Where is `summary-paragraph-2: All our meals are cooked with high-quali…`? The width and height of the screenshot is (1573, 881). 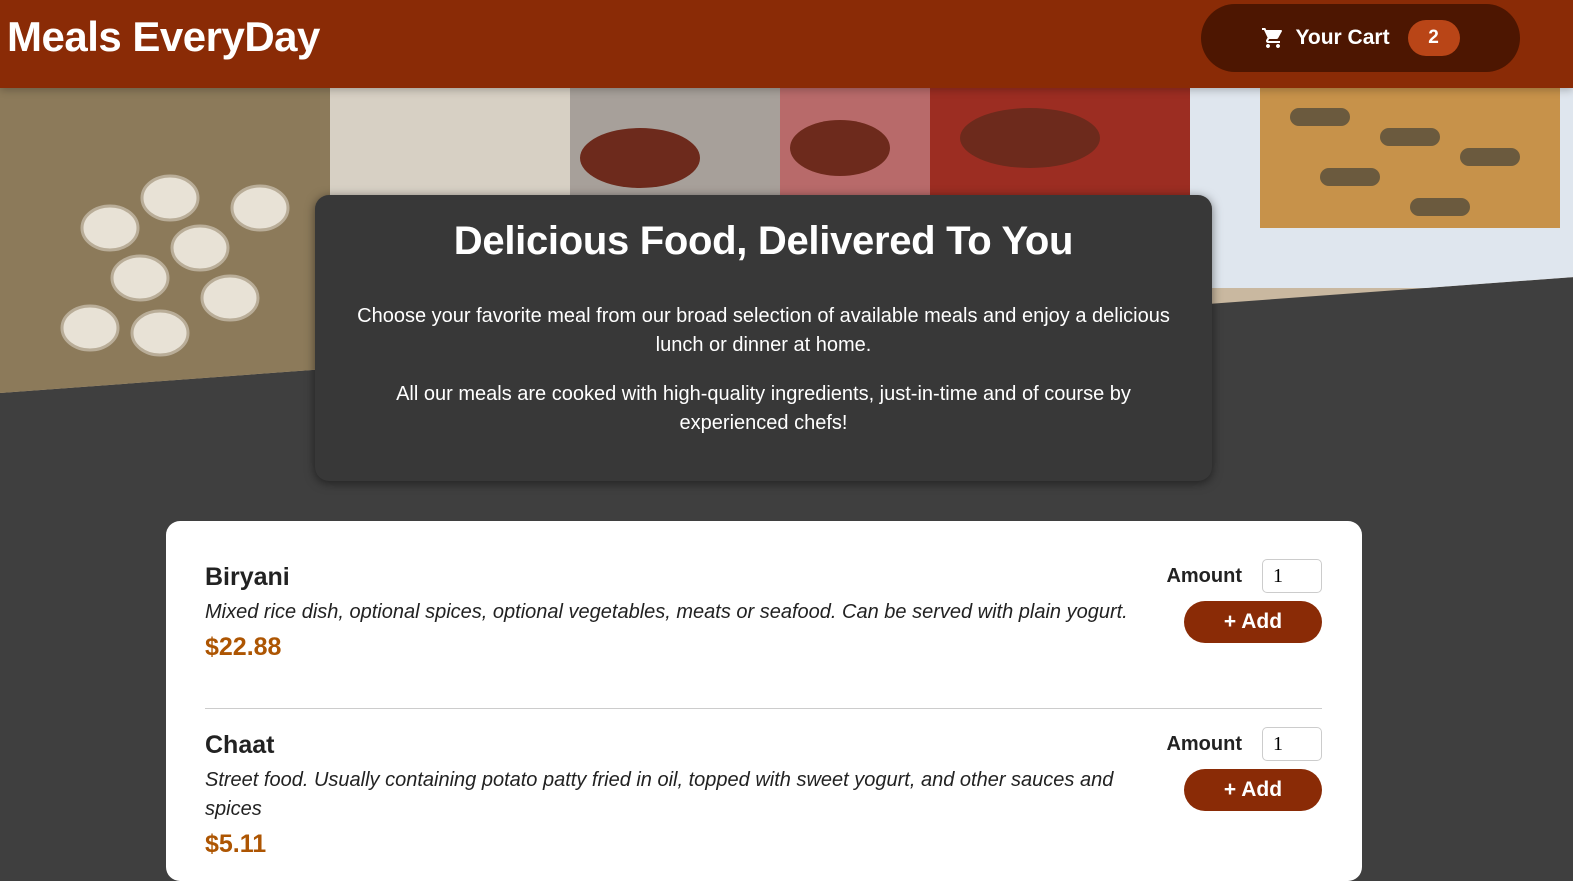 summary-paragraph-2: All our meals are cooked with high-quali… is located at coordinates (763, 408).